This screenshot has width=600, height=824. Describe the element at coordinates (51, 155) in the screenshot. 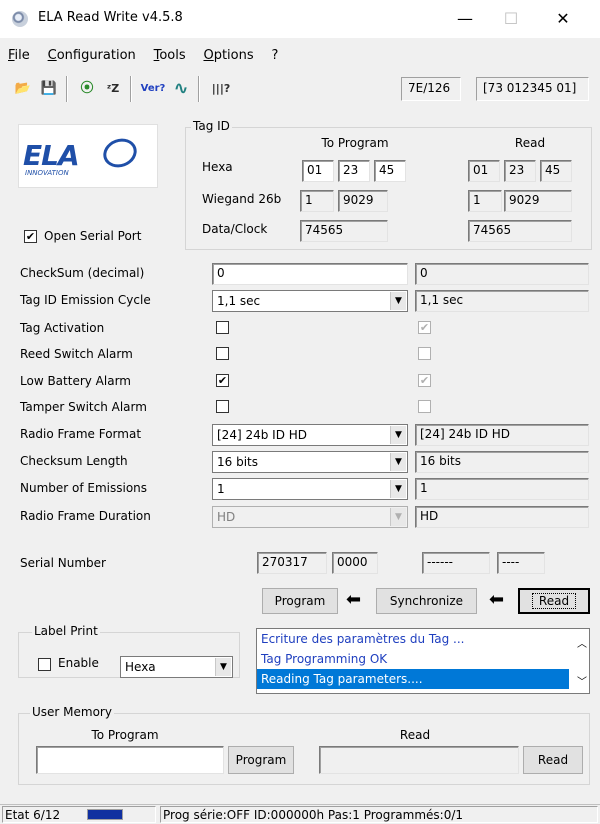

I see `logo-text: ELA` at that location.